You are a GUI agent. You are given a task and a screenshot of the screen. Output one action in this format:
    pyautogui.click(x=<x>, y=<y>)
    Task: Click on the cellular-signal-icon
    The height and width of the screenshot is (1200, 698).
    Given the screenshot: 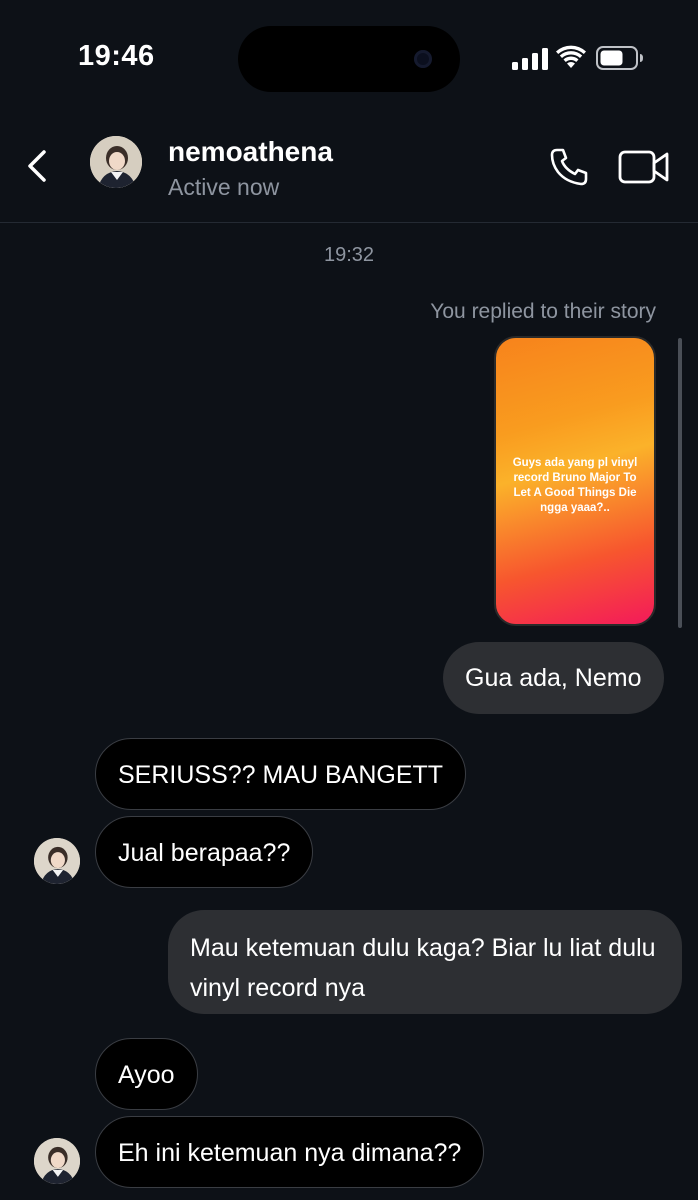 What is the action you would take?
    pyautogui.click(x=530, y=59)
    